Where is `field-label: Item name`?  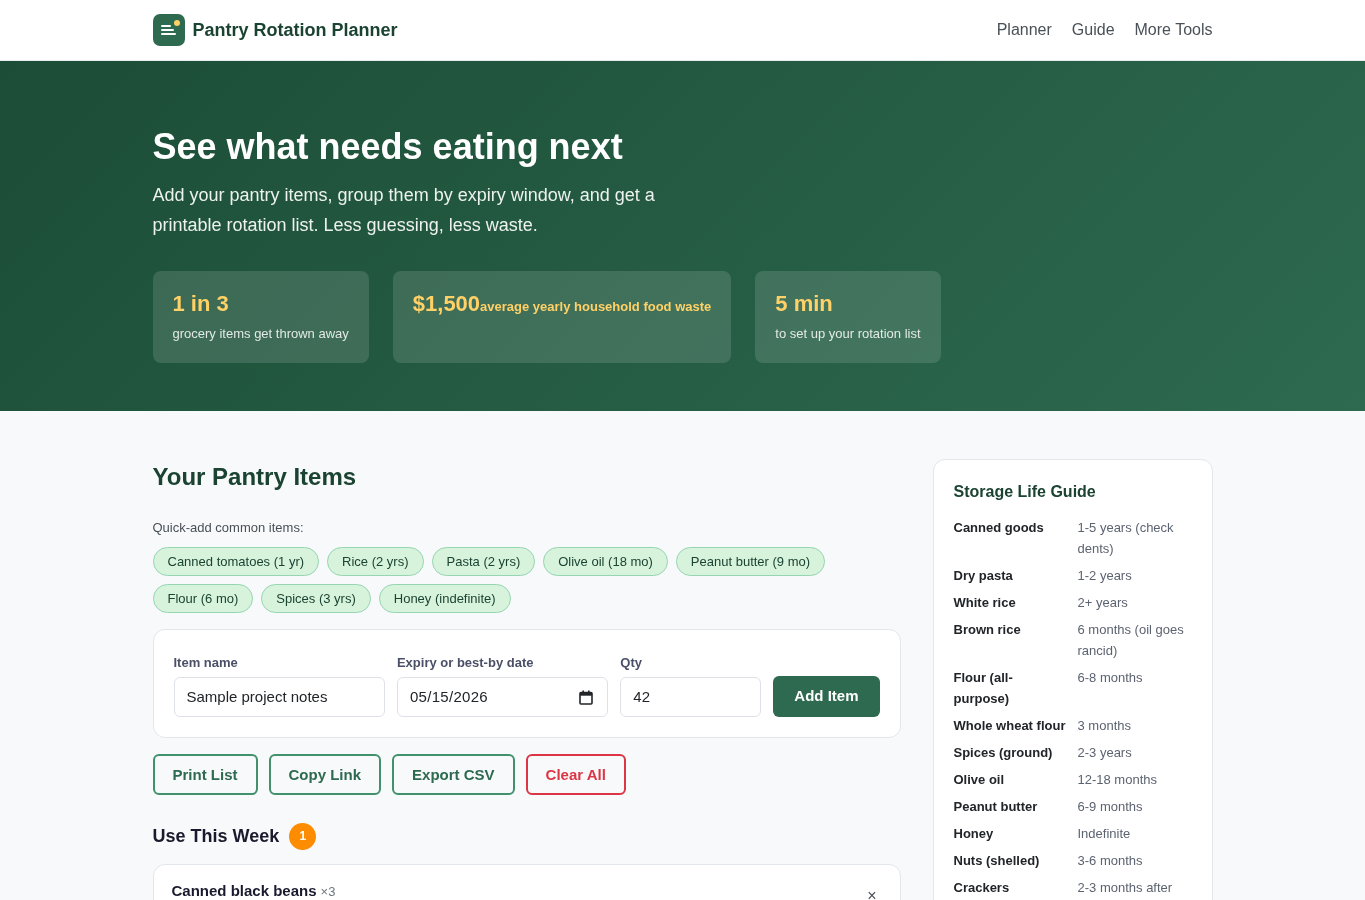 field-label: Item name is located at coordinates (206, 663).